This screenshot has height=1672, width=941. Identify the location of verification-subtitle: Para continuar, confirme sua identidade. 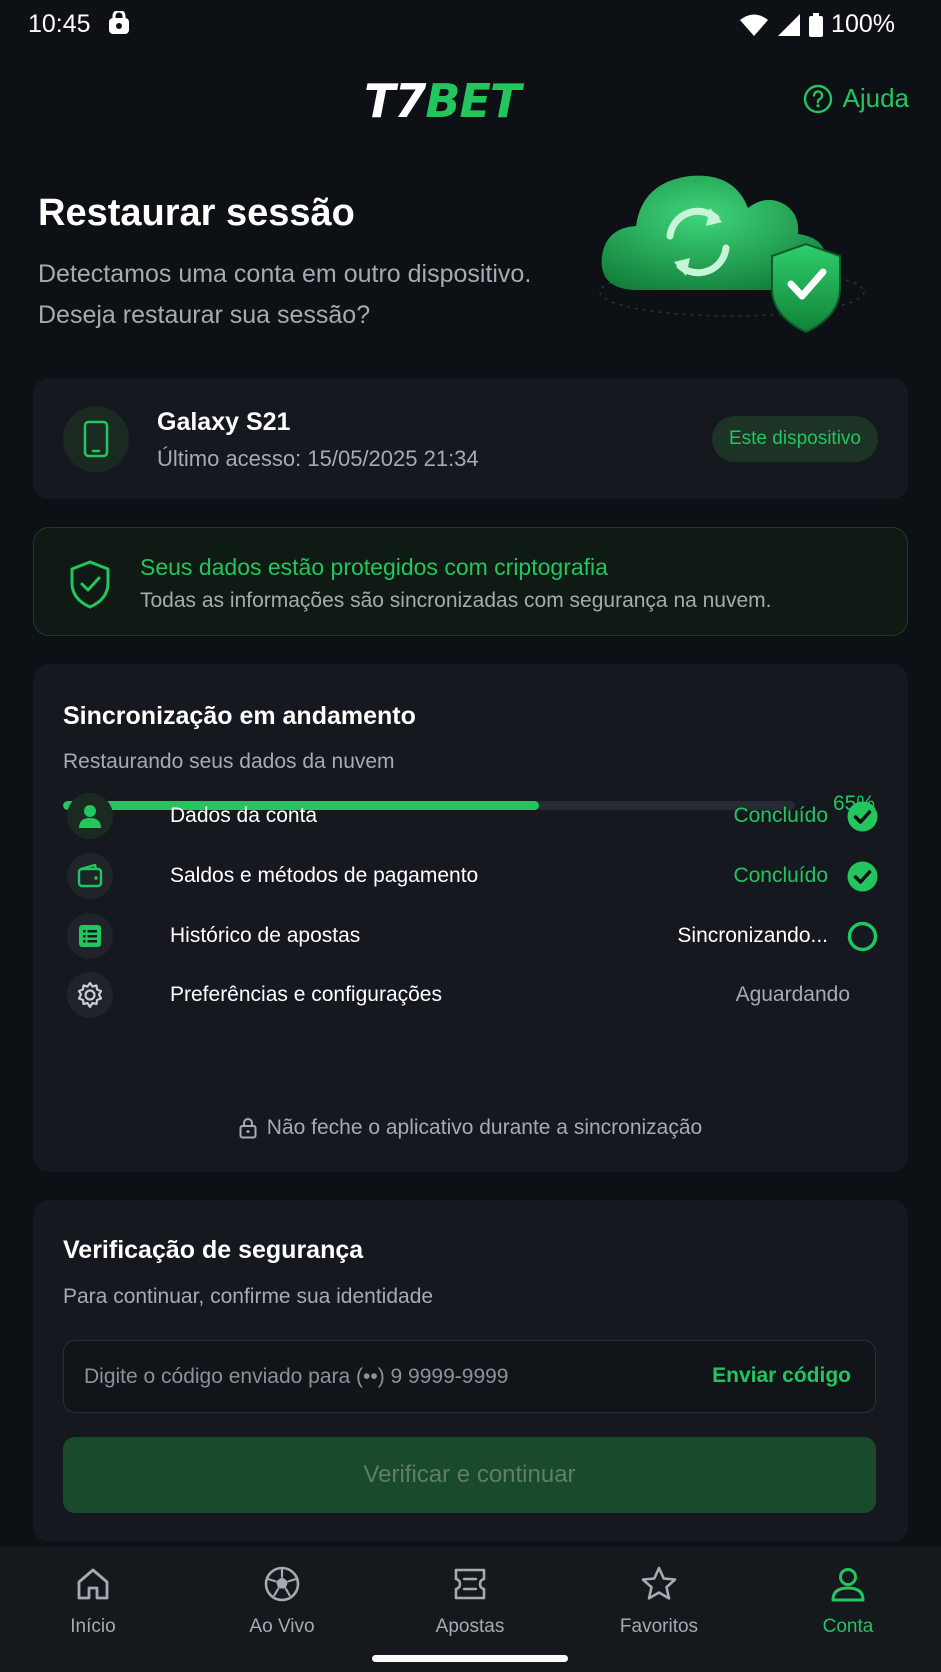
(248, 1296).